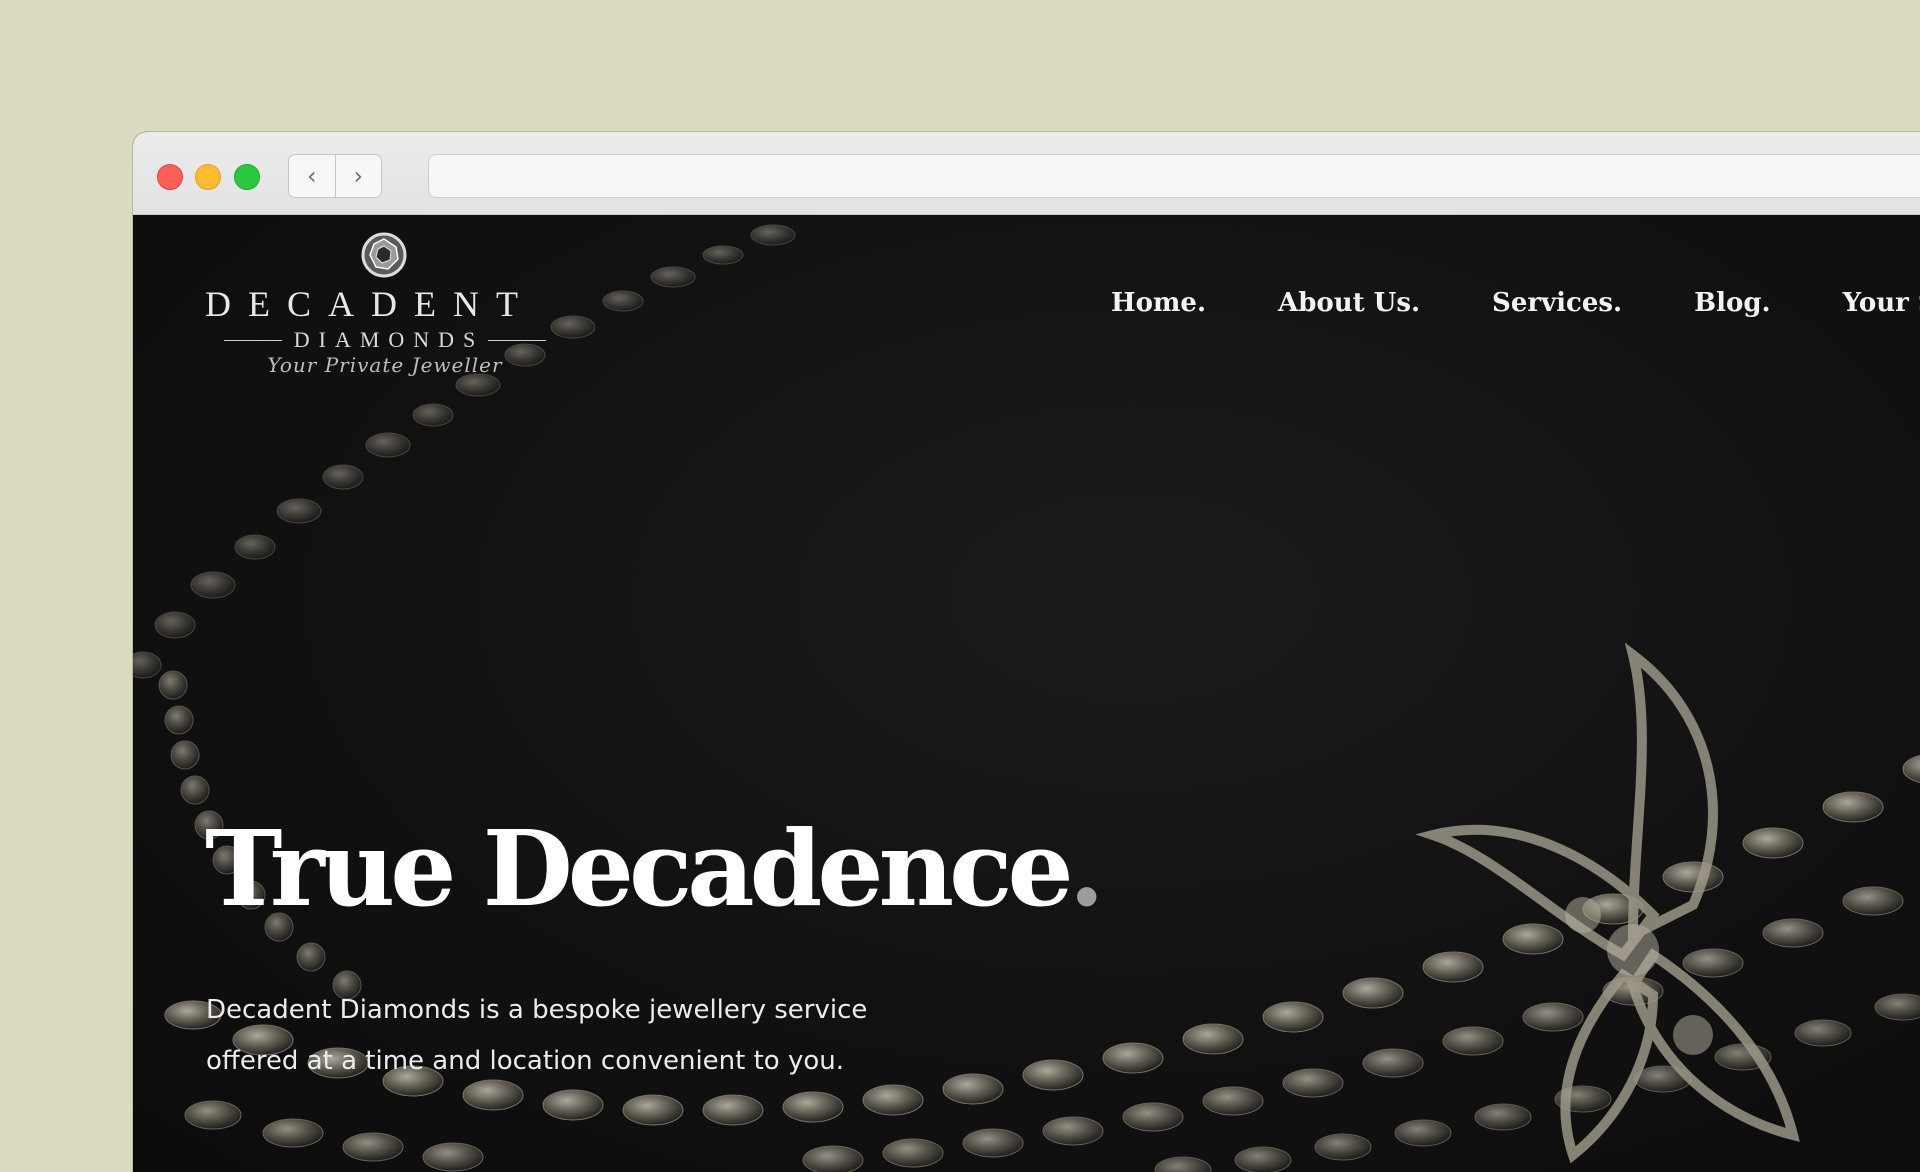 This screenshot has width=1920, height=1172. I want to click on forward-button: ›, so click(358, 176).